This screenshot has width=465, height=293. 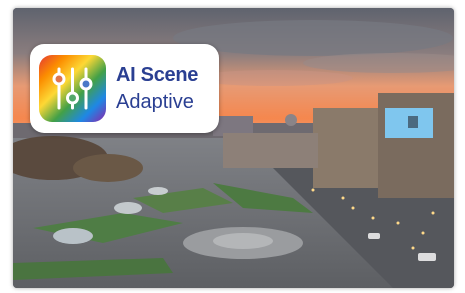 I want to click on badge-subtitle: Adaptive, so click(x=155, y=102).